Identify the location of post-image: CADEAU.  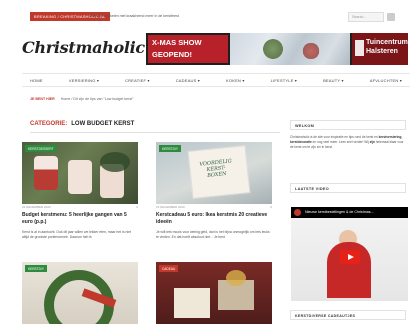
(214, 293).